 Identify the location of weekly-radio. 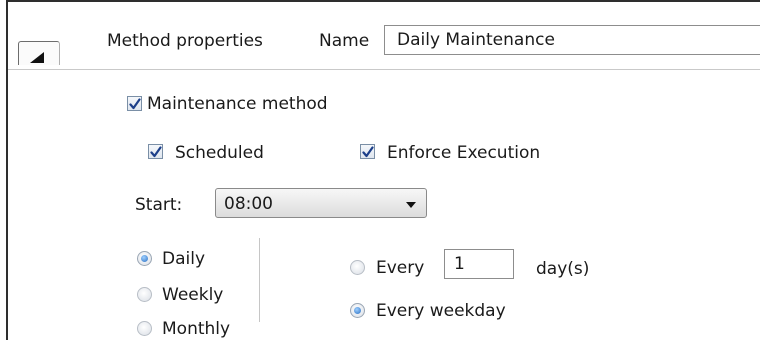
(144, 294).